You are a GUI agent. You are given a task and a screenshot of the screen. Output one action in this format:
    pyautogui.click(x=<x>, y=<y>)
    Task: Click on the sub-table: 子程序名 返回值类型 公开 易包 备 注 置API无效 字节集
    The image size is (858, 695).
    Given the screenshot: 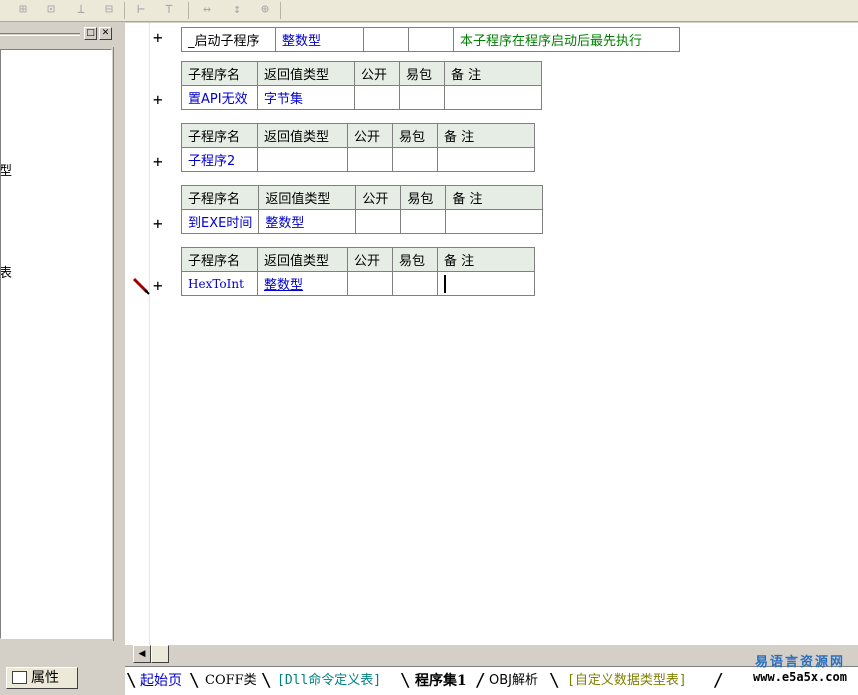 What is the action you would take?
    pyautogui.click(x=361, y=85)
    